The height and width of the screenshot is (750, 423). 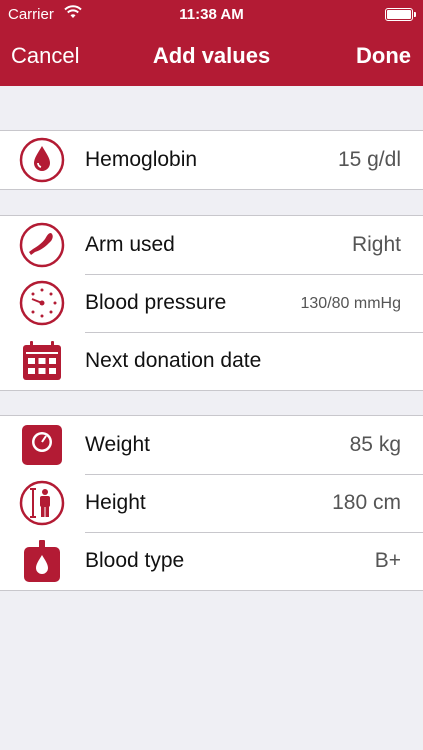 I want to click on row-weight: Weight 85 kg, so click(x=211, y=445).